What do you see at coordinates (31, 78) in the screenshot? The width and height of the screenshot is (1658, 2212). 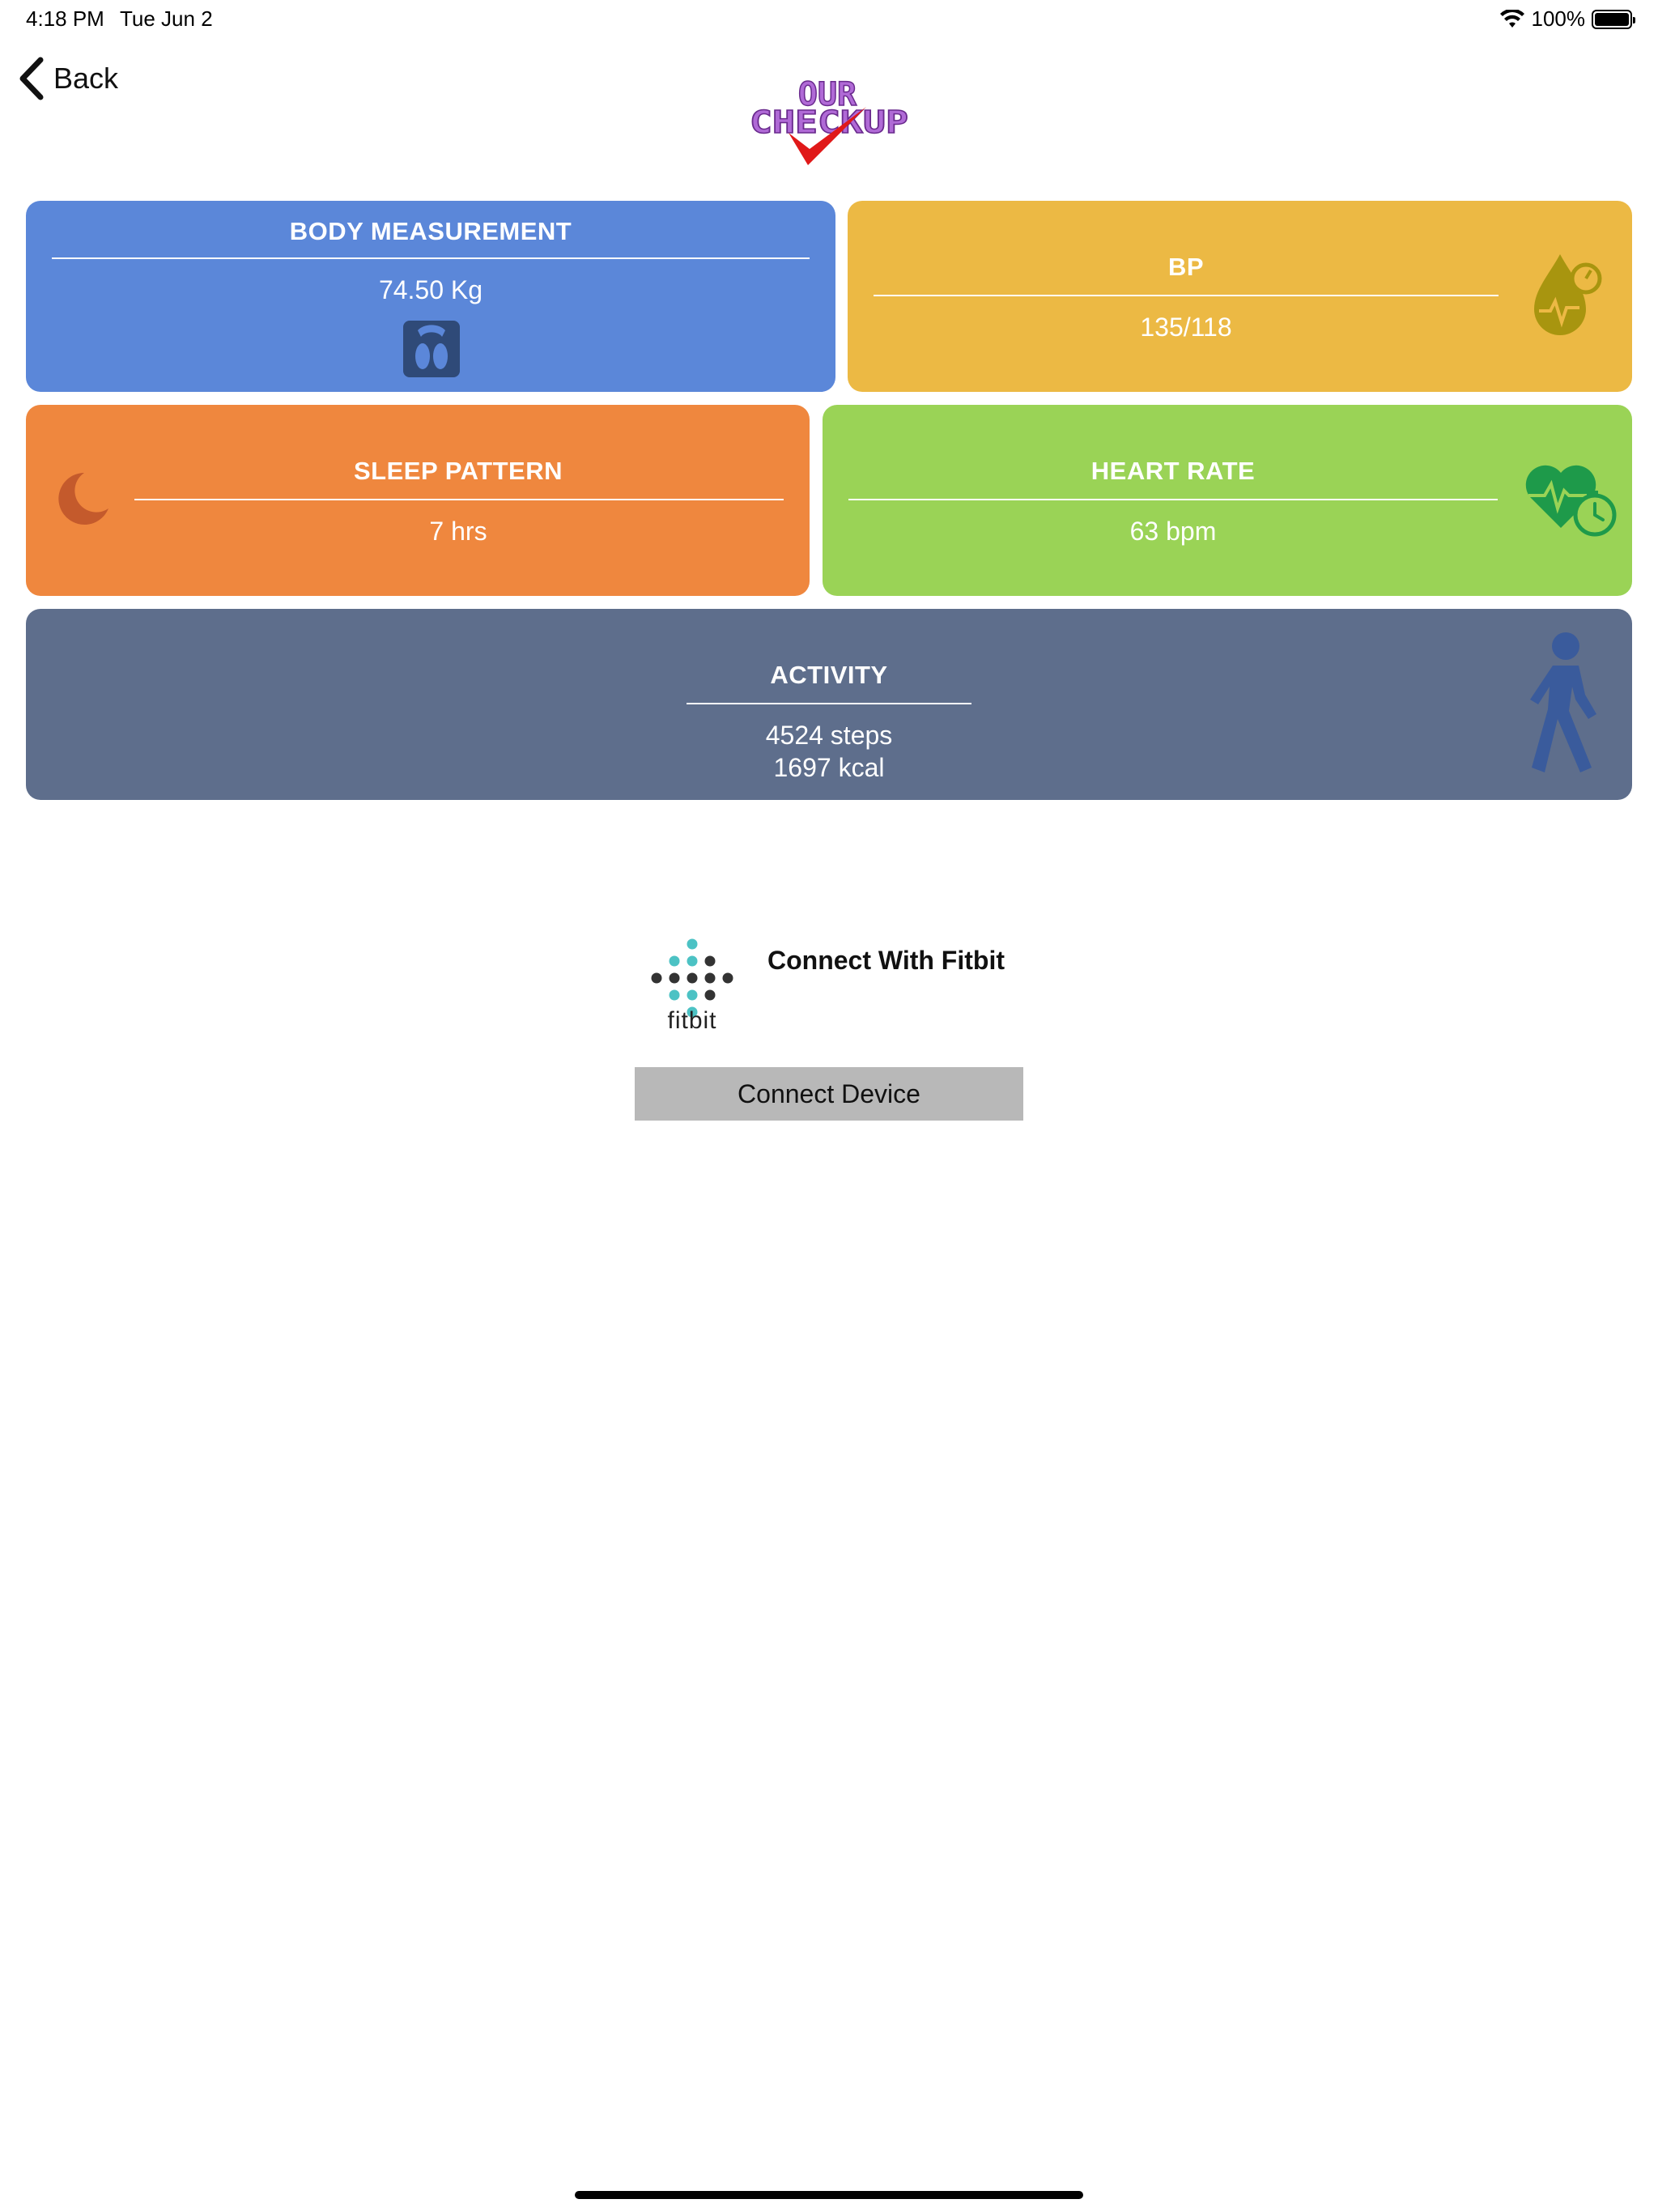 I see `chevron-left-icon` at bounding box center [31, 78].